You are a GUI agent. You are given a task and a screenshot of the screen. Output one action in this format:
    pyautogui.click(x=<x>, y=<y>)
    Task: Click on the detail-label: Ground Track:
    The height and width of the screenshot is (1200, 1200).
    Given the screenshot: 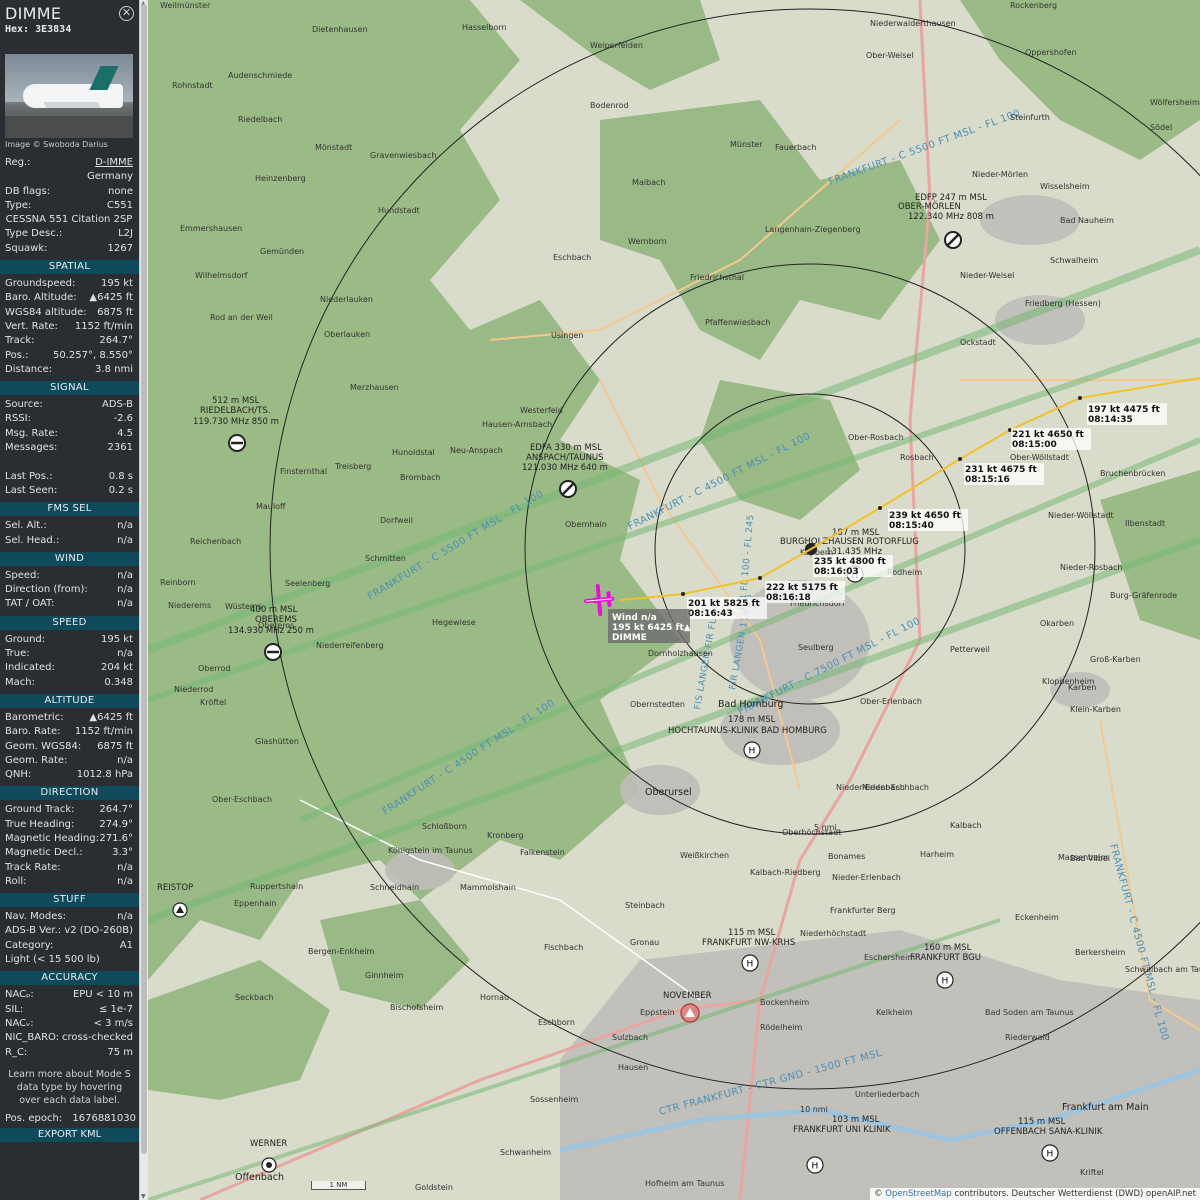 What is the action you would take?
    pyautogui.click(x=40, y=810)
    